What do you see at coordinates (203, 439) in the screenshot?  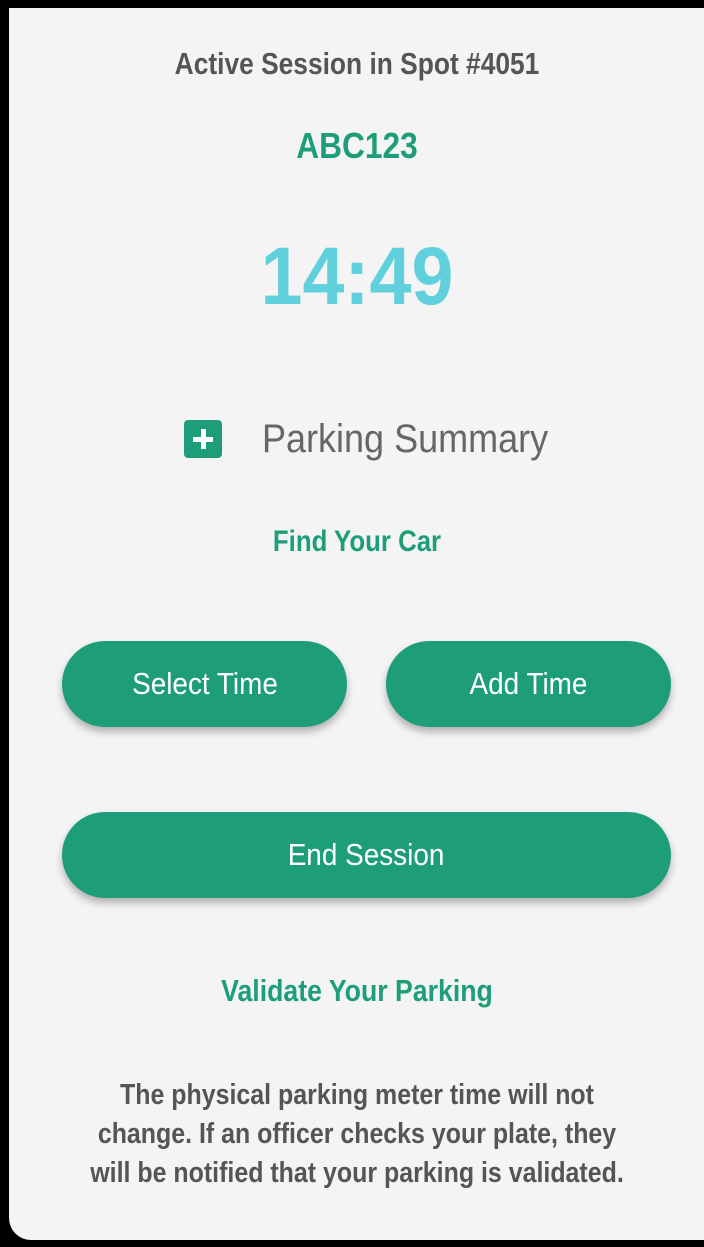 I see `plus-square-icon` at bounding box center [203, 439].